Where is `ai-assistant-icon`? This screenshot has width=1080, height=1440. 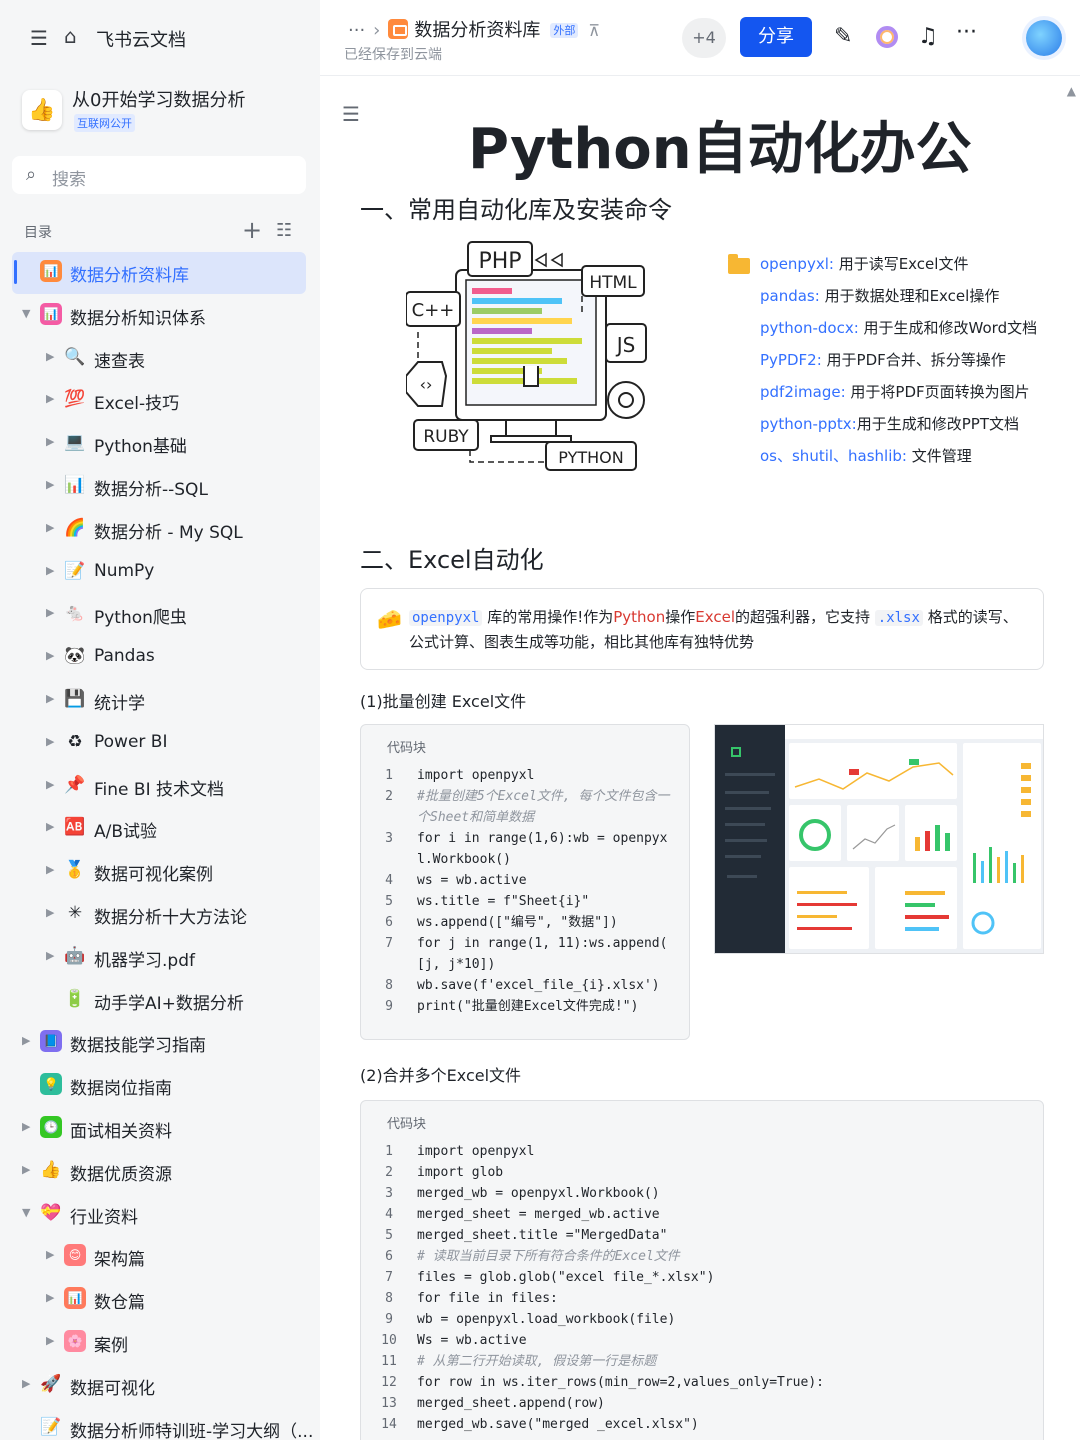
ai-assistant-icon is located at coordinates (887, 37).